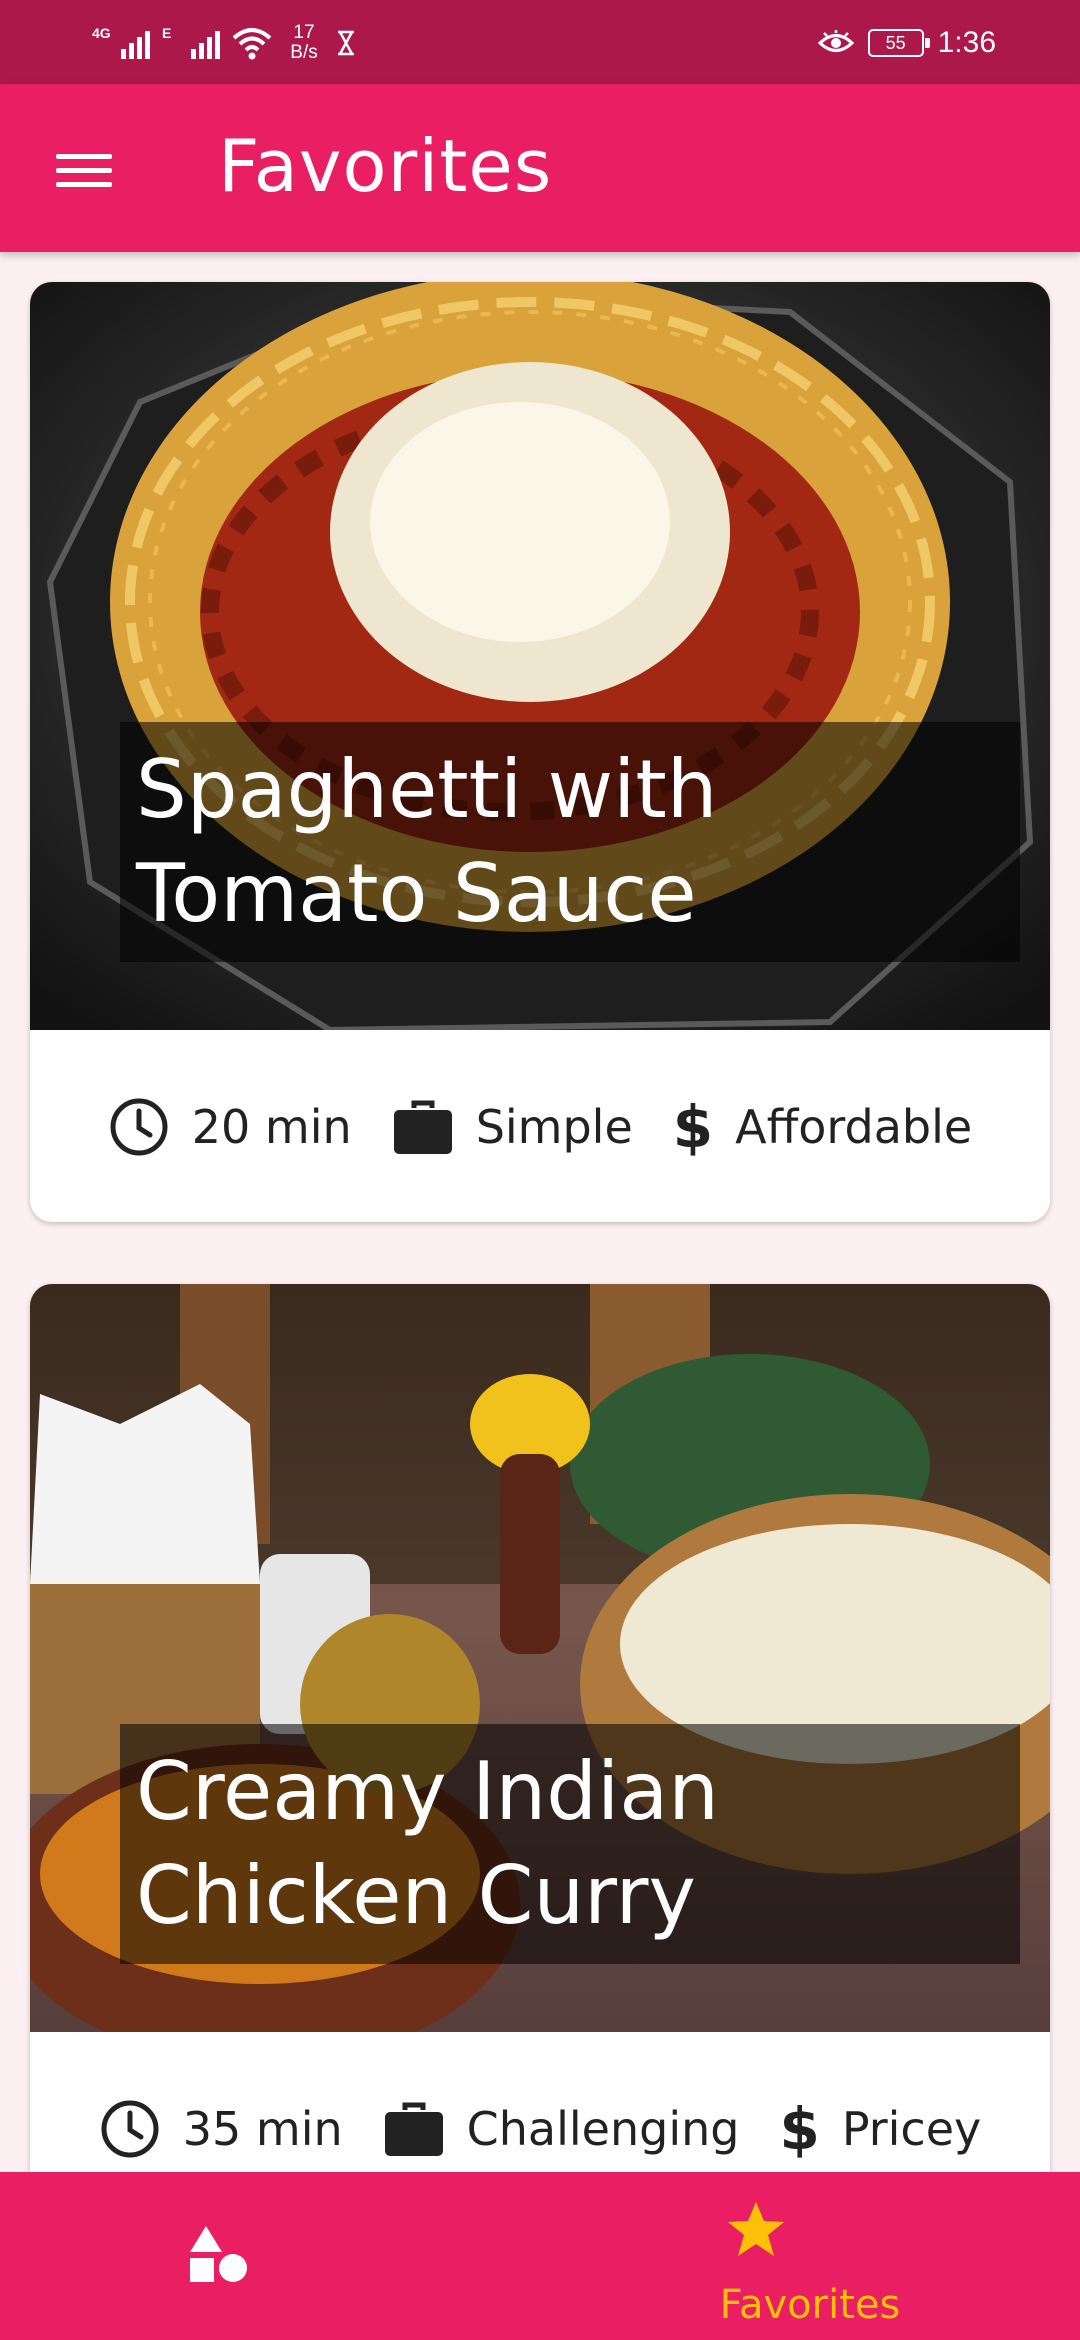  I want to click on network-speed-value: 17, so click(304, 32).